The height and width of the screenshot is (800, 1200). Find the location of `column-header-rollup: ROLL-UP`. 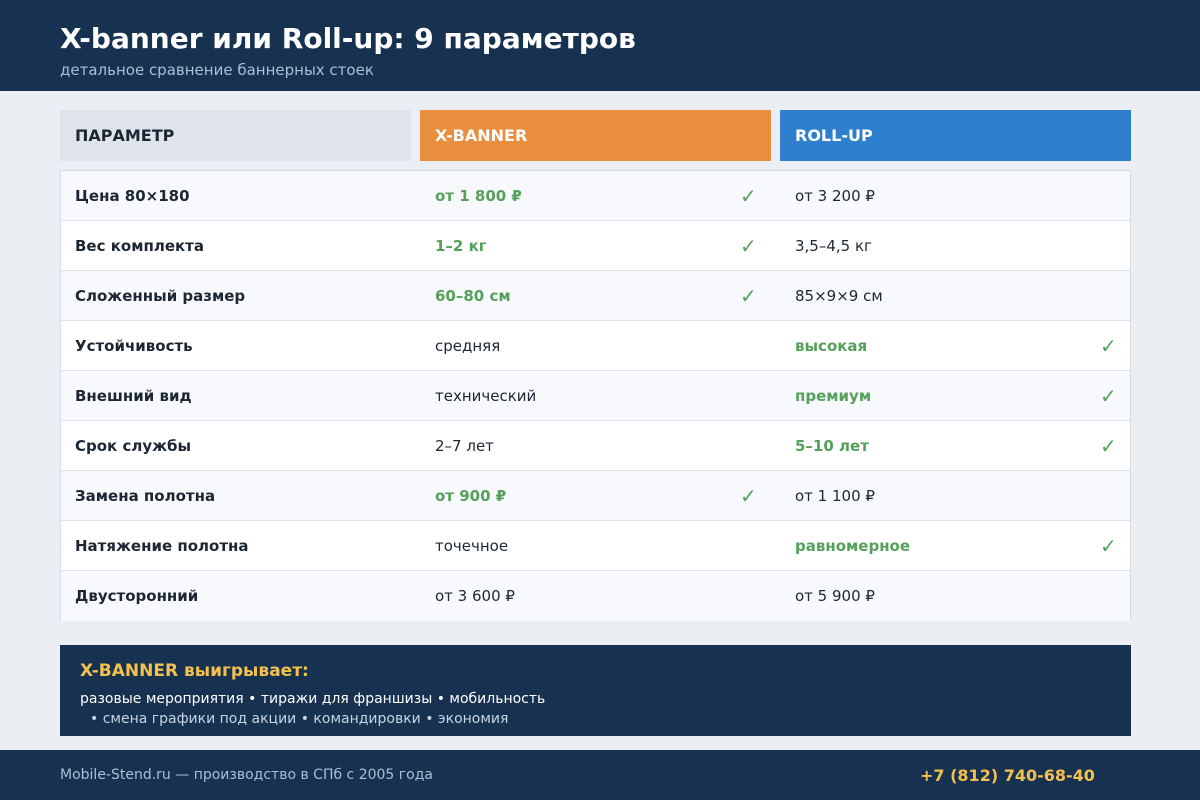

column-header-rollup: ROLL-UP is located at coordinates (955, 135).